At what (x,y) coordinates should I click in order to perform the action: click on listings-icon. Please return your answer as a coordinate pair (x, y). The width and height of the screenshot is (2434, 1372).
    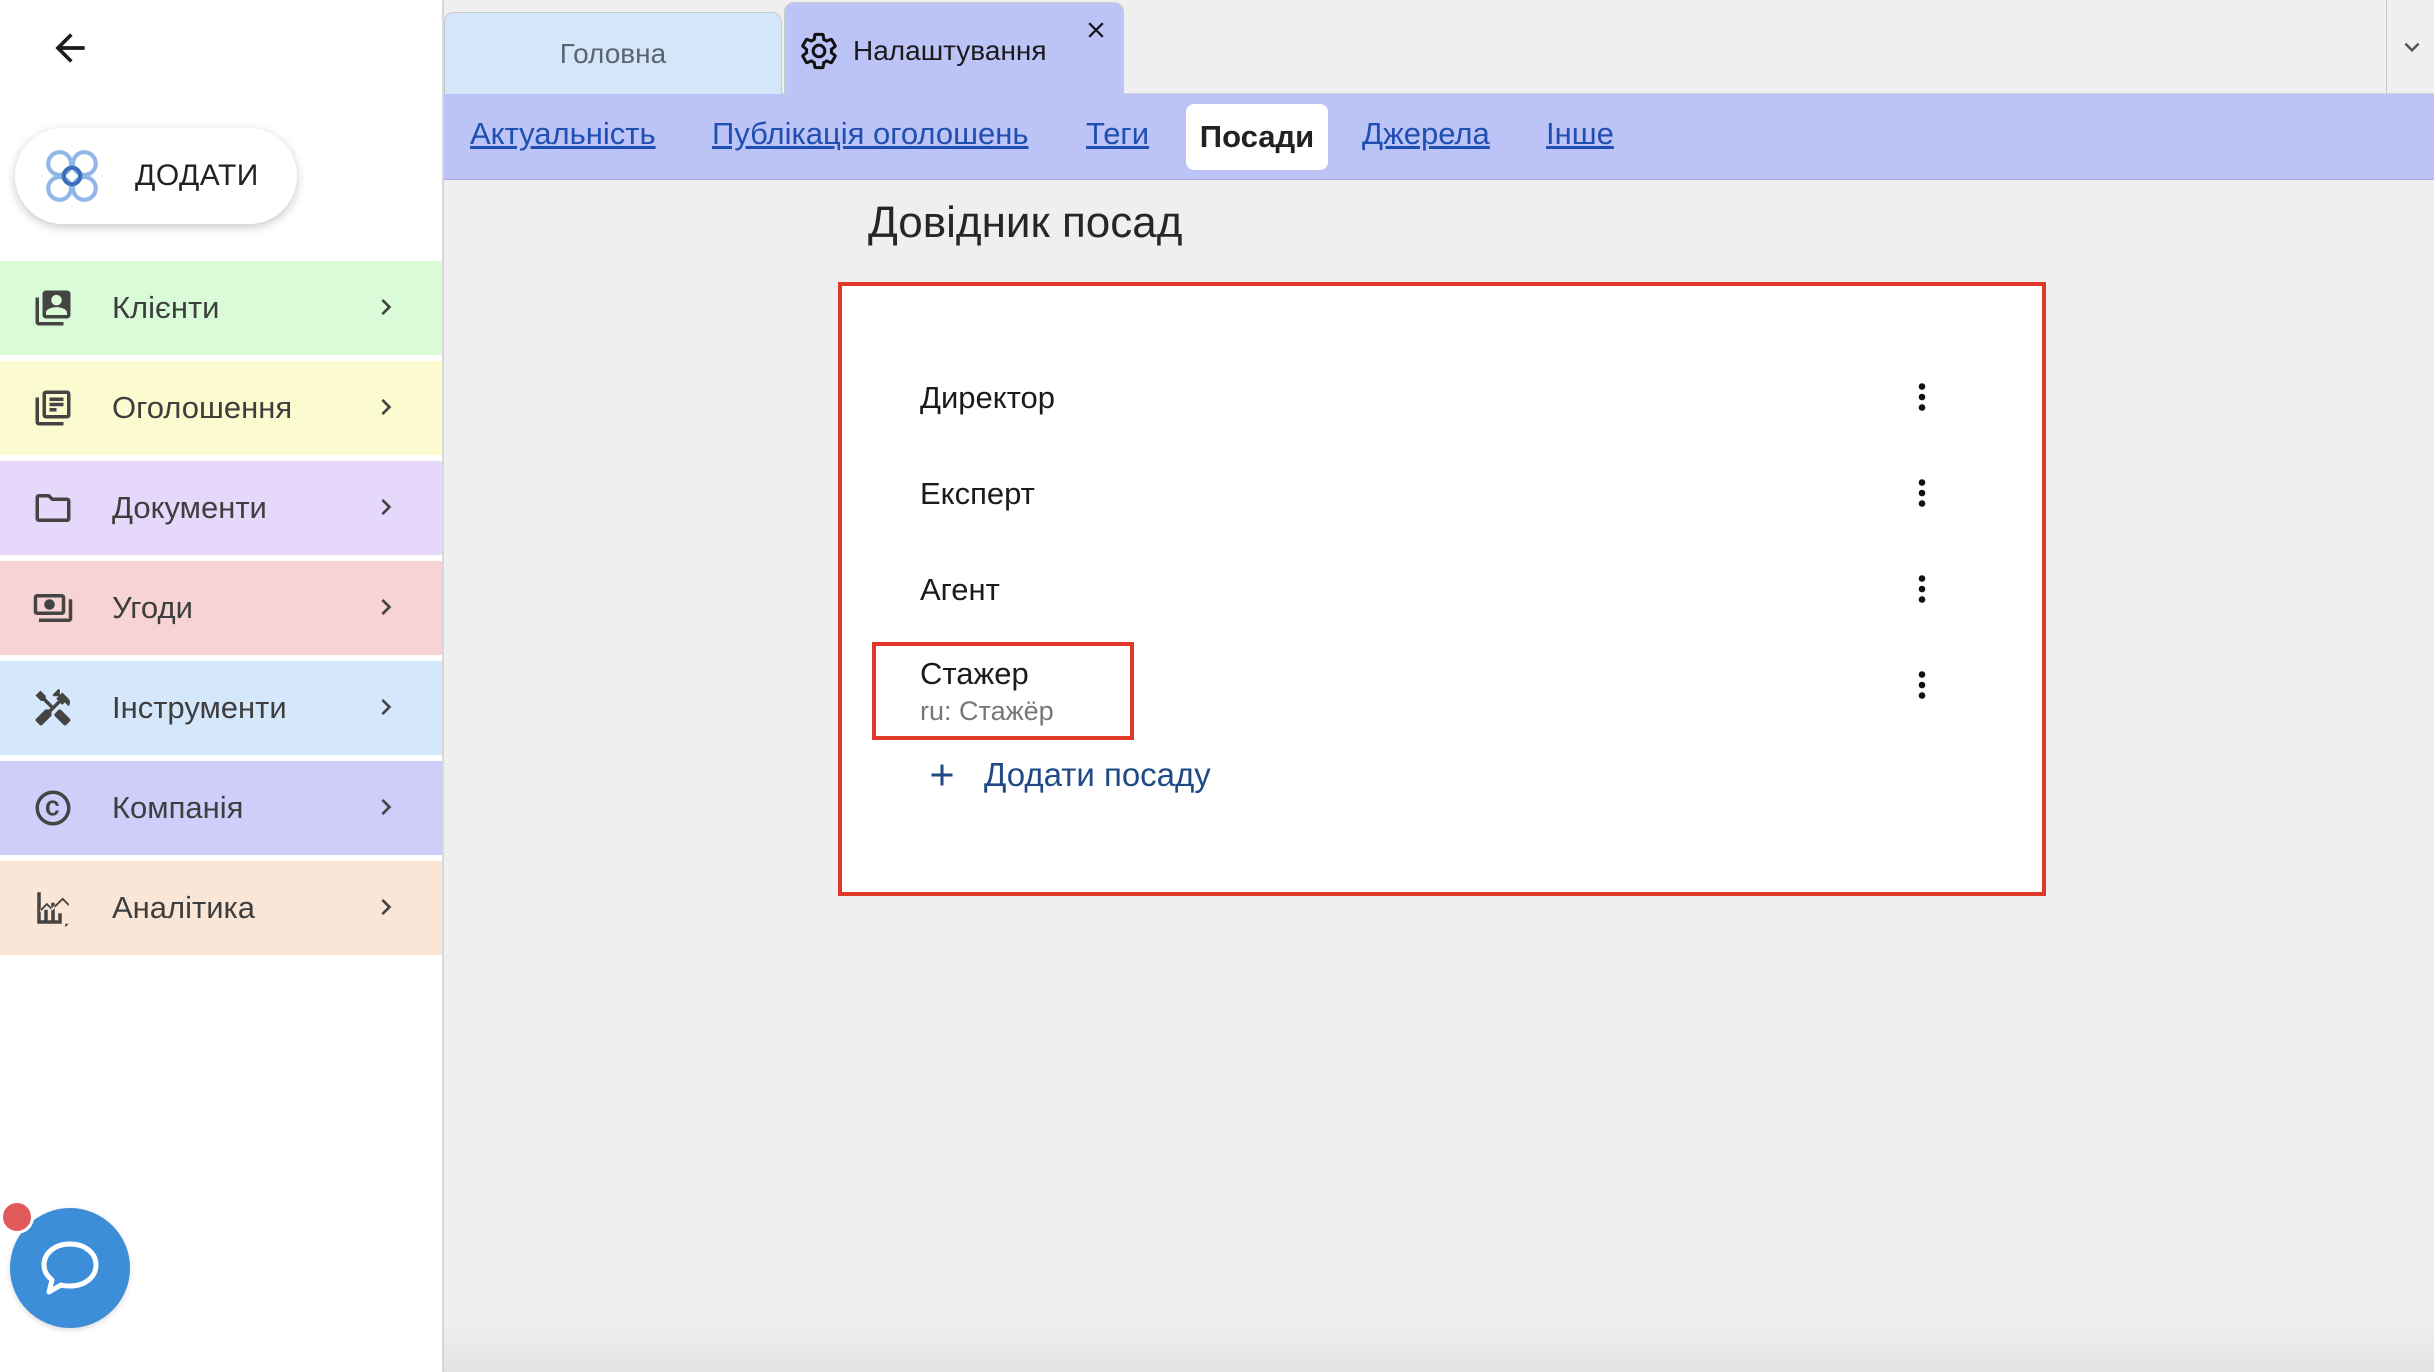
    Looking at the image, I should click on (53, 408).